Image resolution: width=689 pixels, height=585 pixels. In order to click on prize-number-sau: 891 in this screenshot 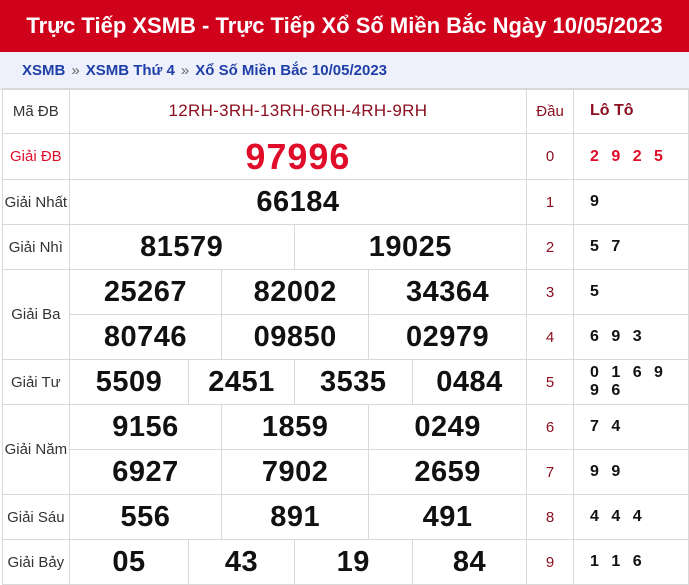, I will do `click(295, 517)`.